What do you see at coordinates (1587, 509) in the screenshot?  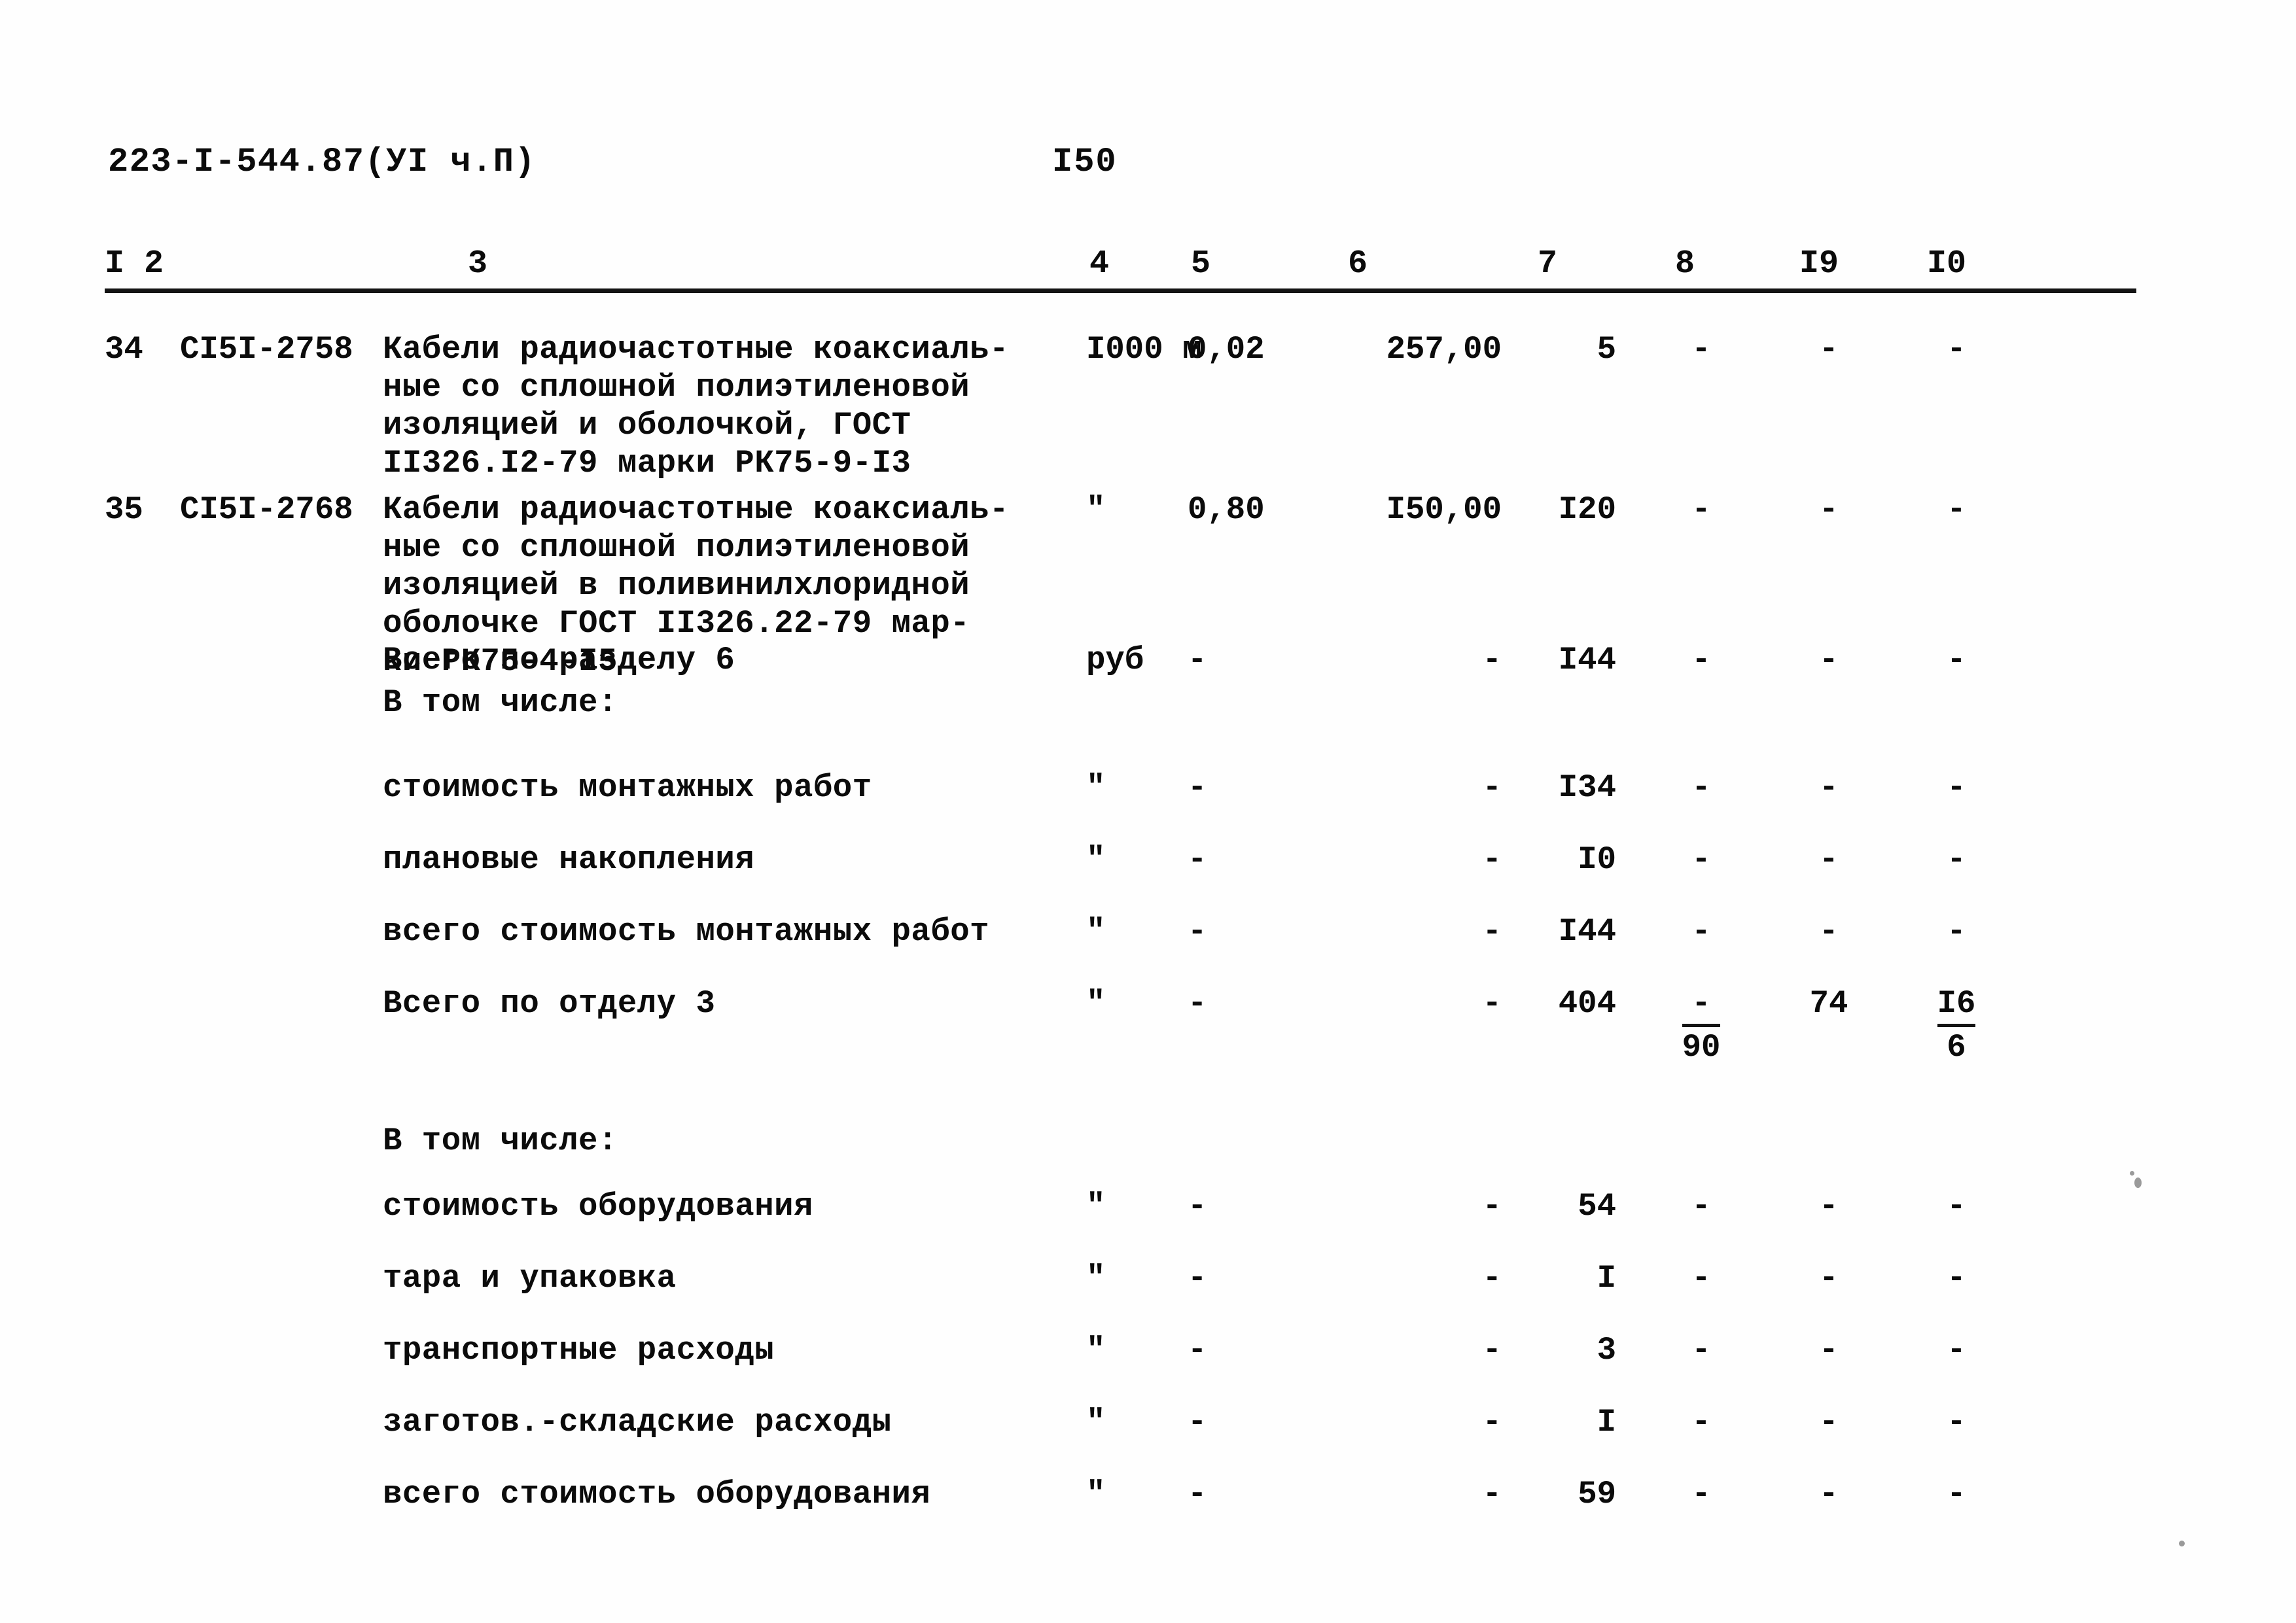 I see `row-col7-cell: I20` at bounding box center [1587, 509].